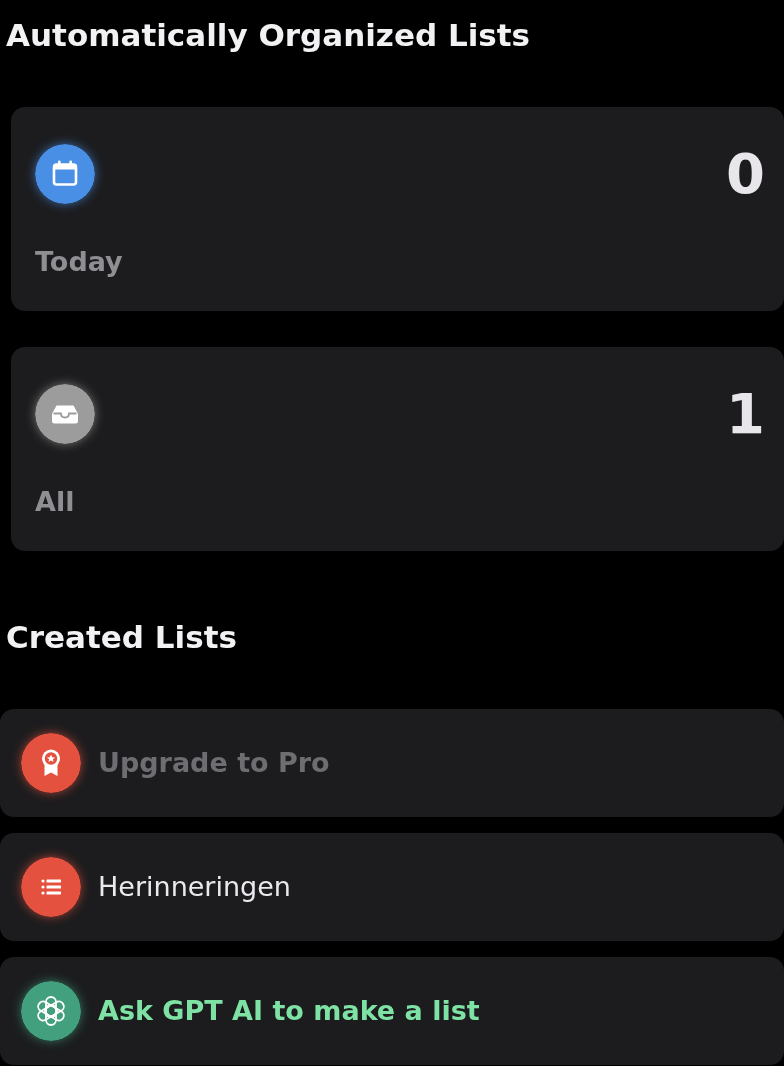 The width and height of the screenshot is (784, 1066). I want to click on item-count: 1, so click(745, 414).